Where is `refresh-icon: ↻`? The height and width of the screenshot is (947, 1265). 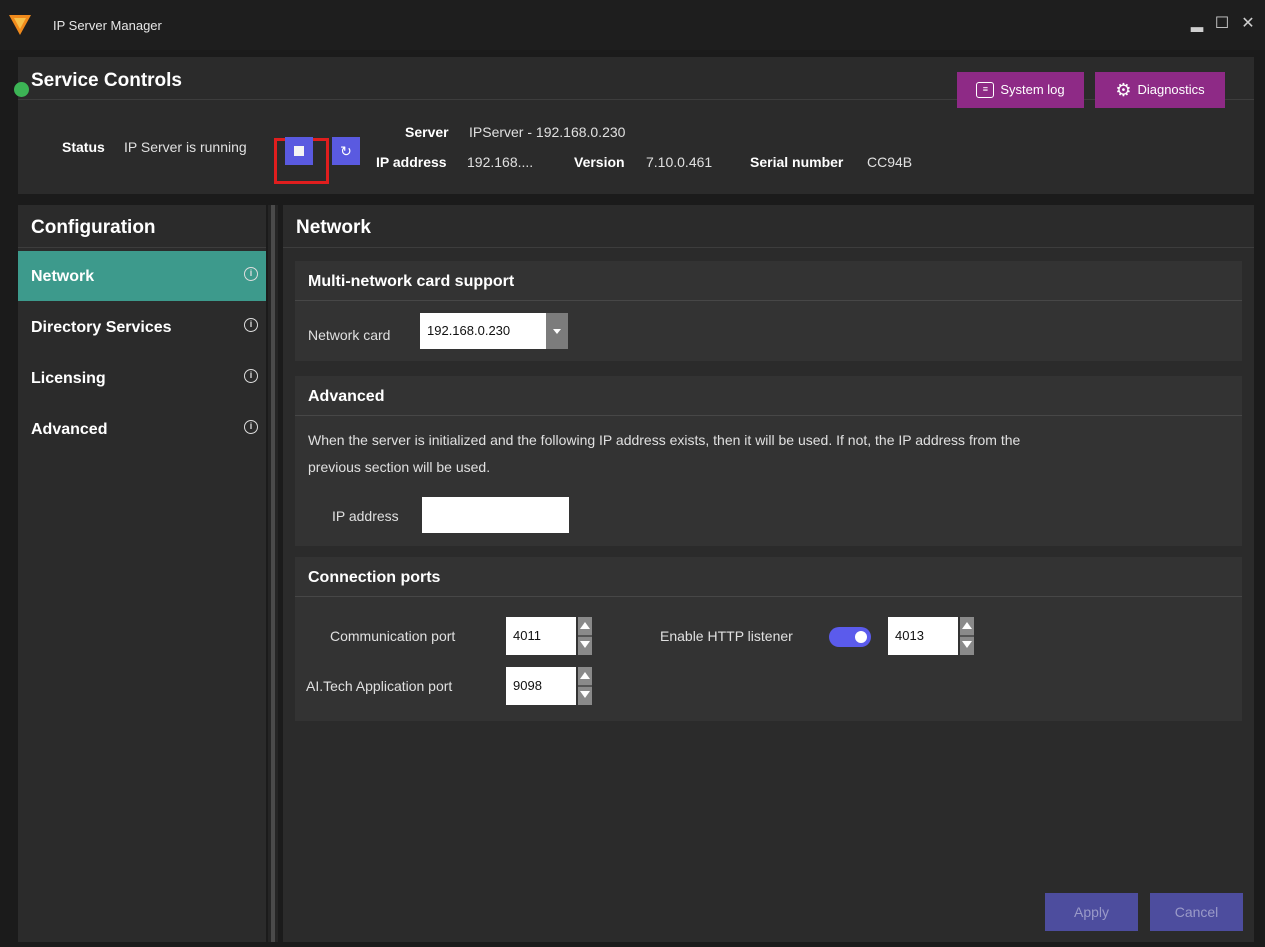
refresh-icon: ↻ is located at coordinates (346, 151).